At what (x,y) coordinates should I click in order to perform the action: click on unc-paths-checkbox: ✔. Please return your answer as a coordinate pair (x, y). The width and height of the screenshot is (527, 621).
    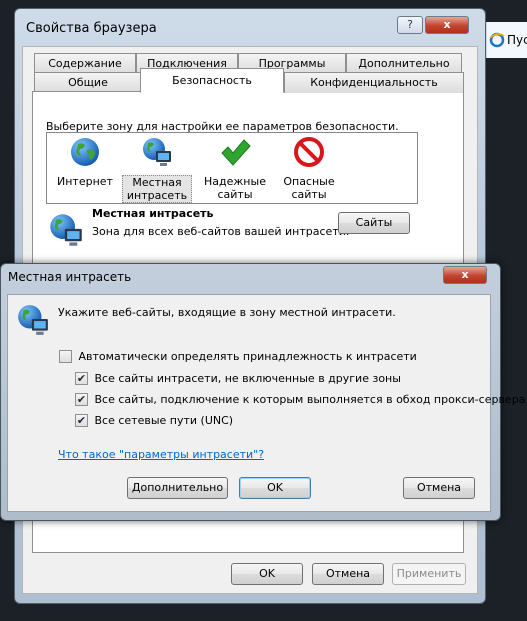
    Looking at the image, I should click on (81, 420).